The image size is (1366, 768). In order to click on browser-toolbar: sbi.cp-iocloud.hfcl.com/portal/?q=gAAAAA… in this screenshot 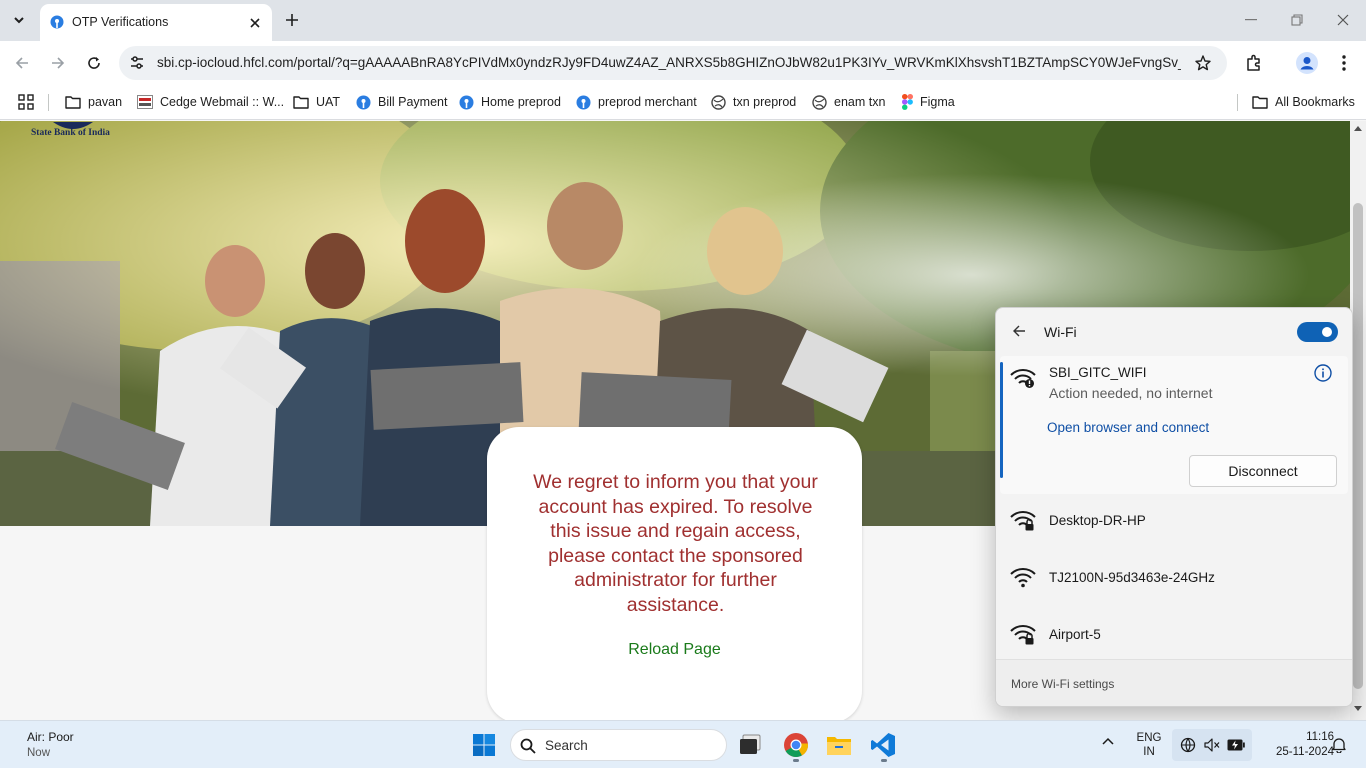, I will do `click(683, 63)`.